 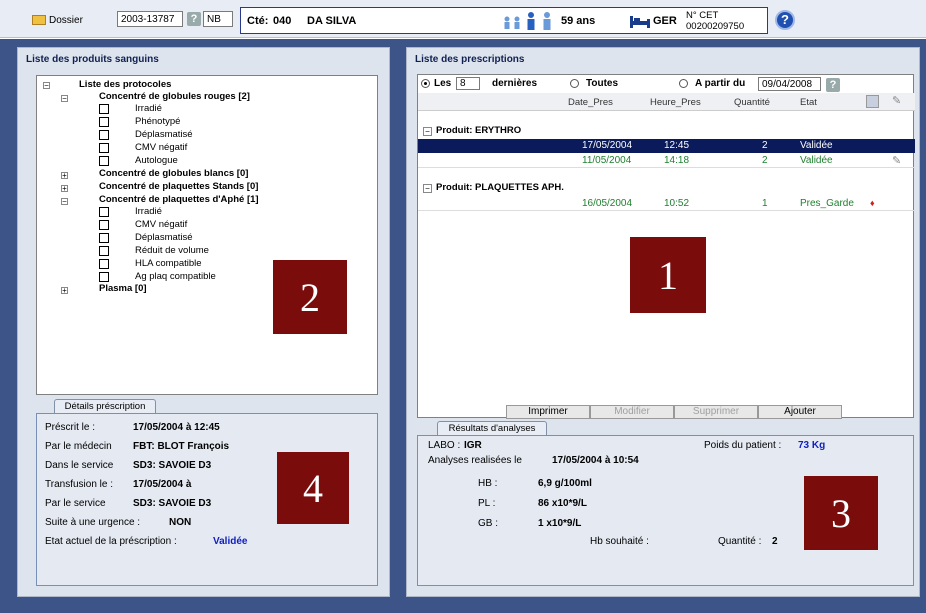 What do you see at coordinates (775, 541) in the screenshot?
I see `quantite-value: 2` at bounding box center [775, 541].